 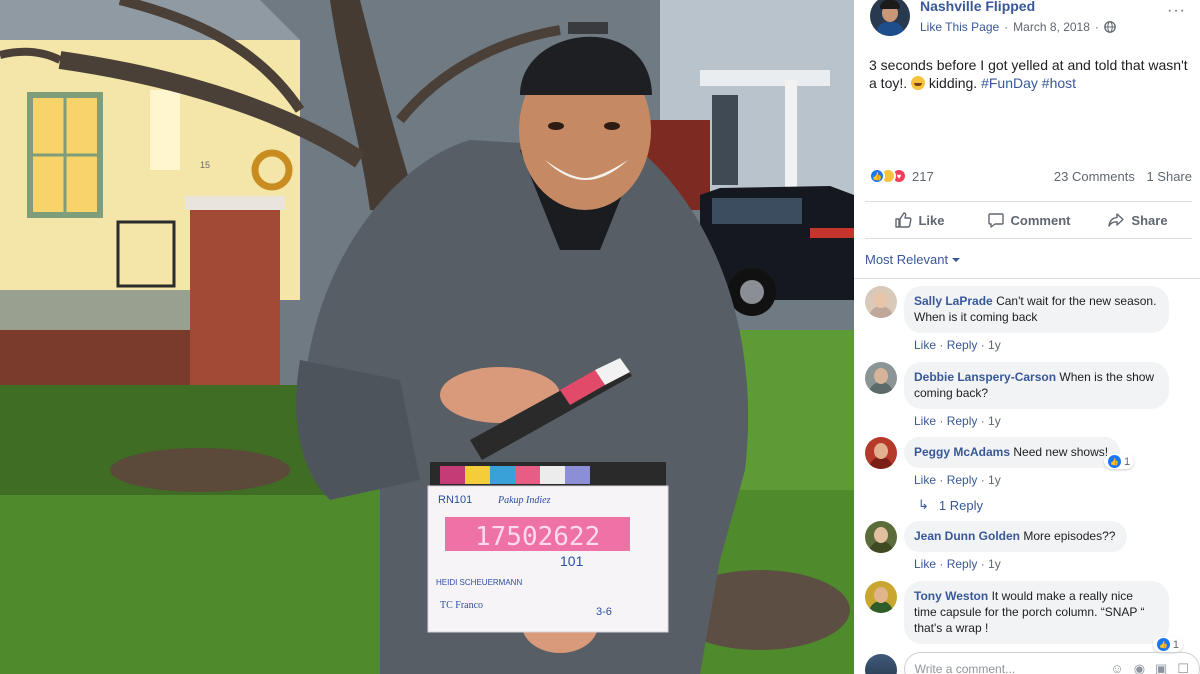 What do you see at coordinates (1110, 27) in the screenshot?
I see `globe-icon` at bounding box center [1110, 27].